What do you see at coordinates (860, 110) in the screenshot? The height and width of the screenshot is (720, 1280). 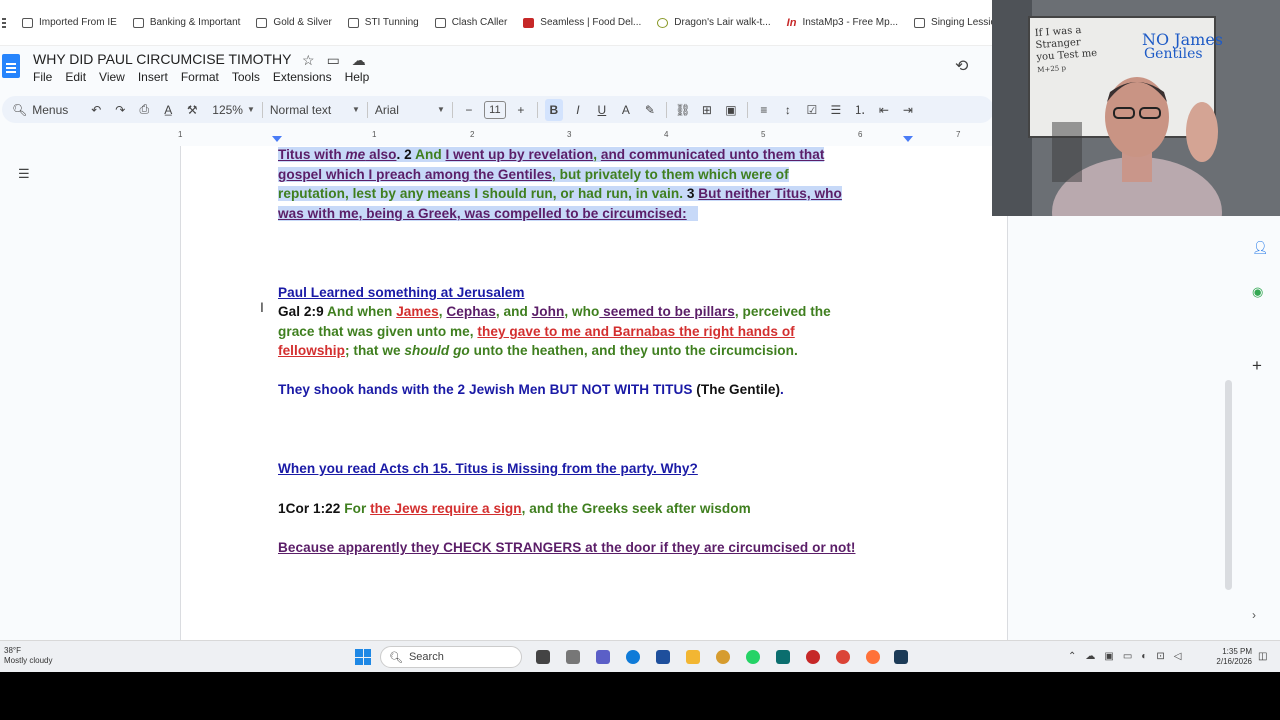 I see `numbered-list-icon: ⒈` at bounding box center [860, 110].